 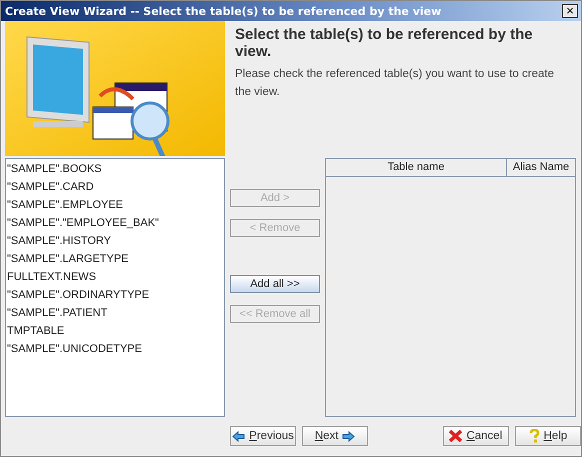 What do you see at coordinates (115, 223) in the screenshot?
I see `table-list-item: "SAMPLE"."EMPLOYEE_BAK"` at bounding box center [115, 223].